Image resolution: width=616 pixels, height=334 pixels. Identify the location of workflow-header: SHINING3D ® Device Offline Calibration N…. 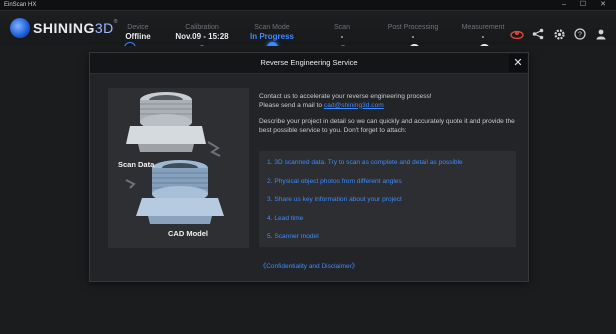
(308, 33).